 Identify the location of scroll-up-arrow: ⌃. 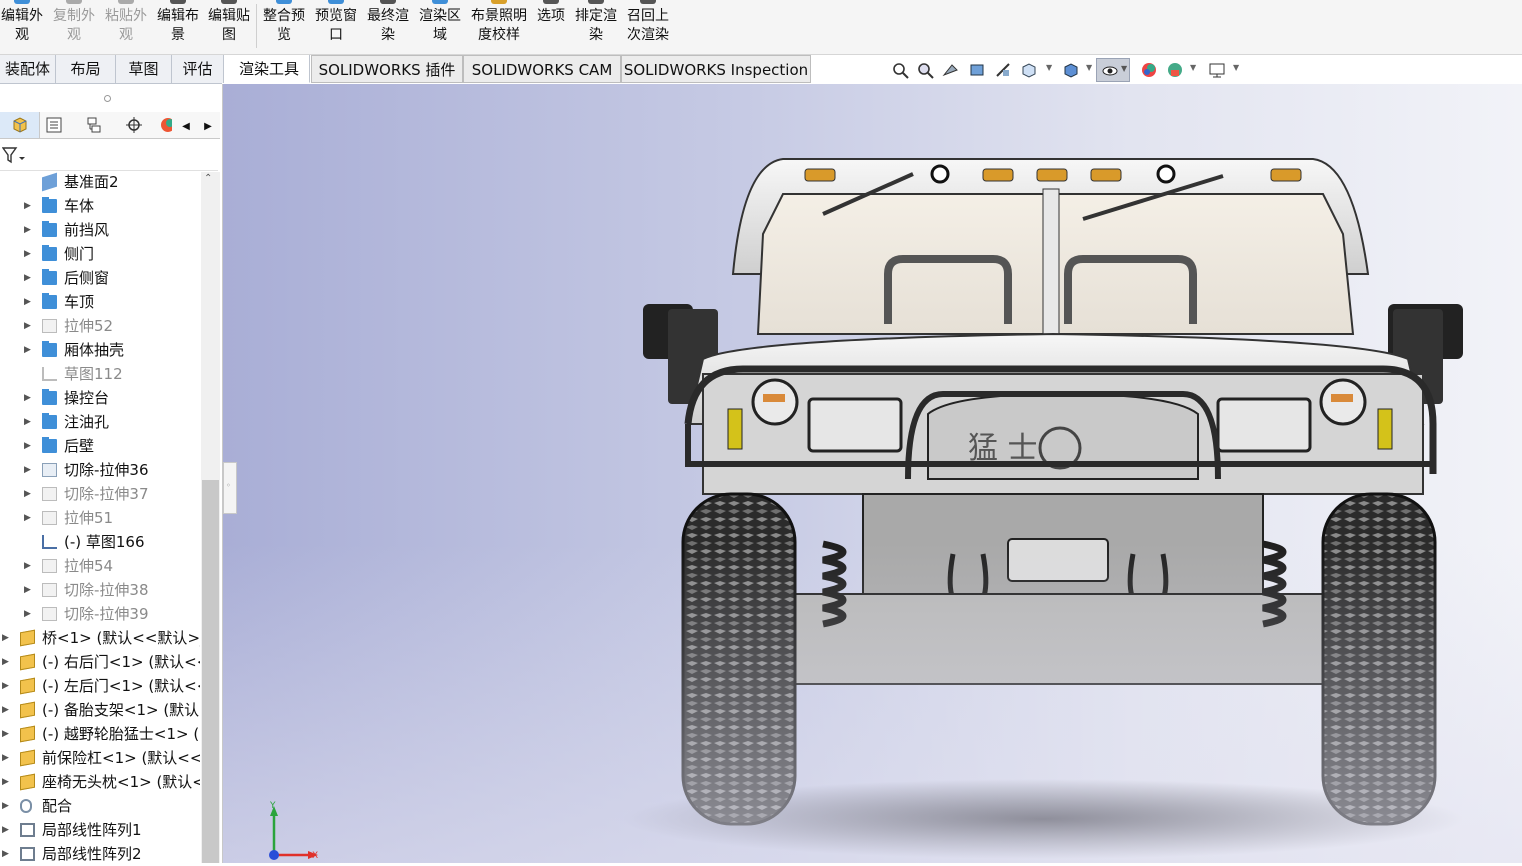
(208, 178).